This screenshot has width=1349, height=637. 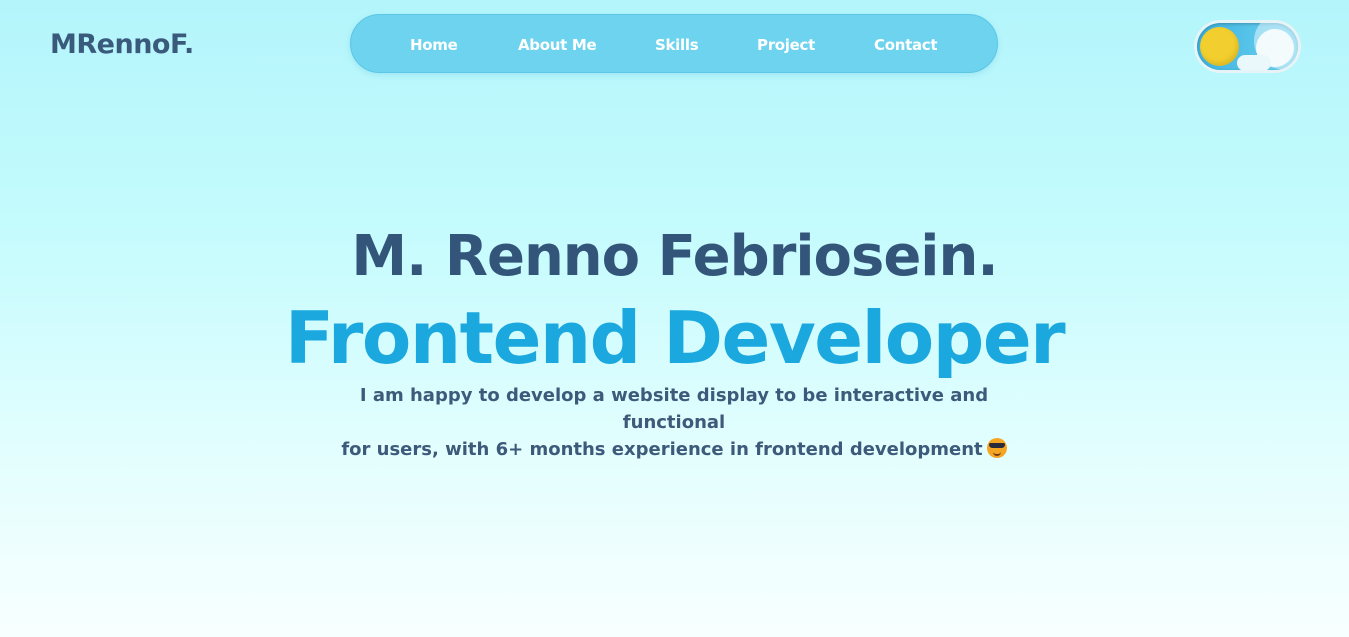 I want to click on nav-item-skills: Skills, so click(x=677, y=45).